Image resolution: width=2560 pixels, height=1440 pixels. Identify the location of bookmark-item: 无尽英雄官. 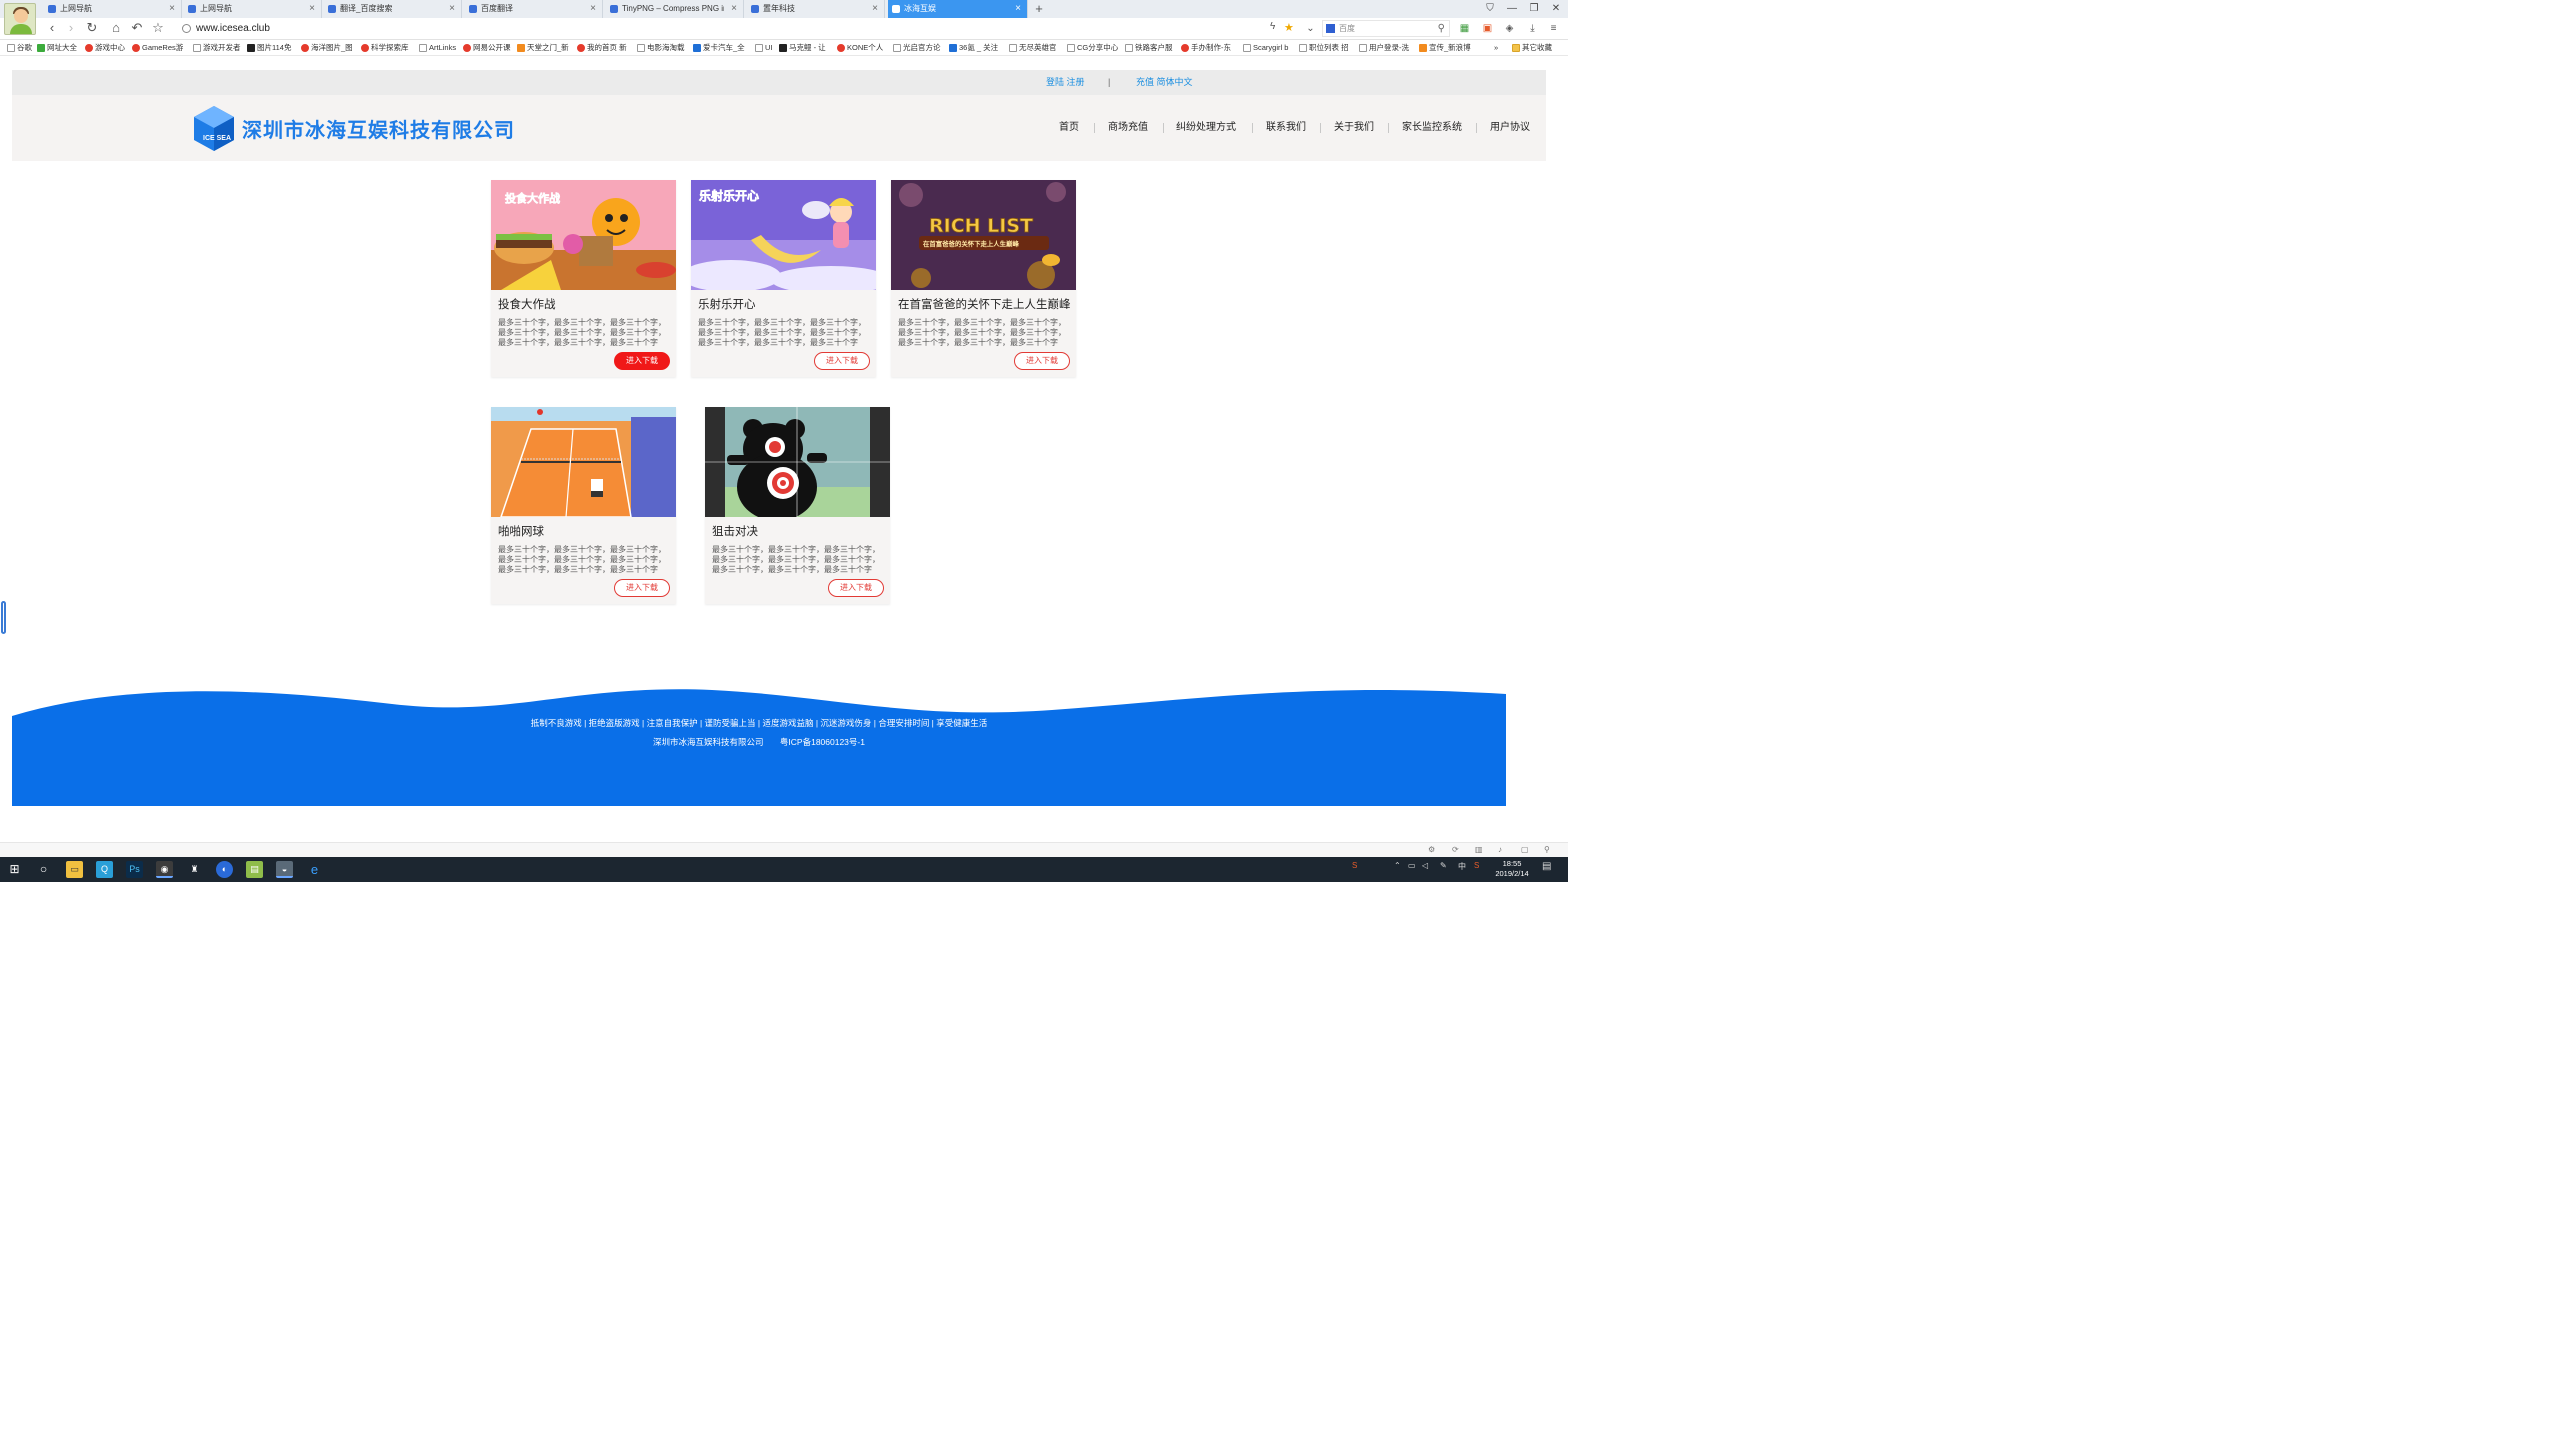
(1032, 48).